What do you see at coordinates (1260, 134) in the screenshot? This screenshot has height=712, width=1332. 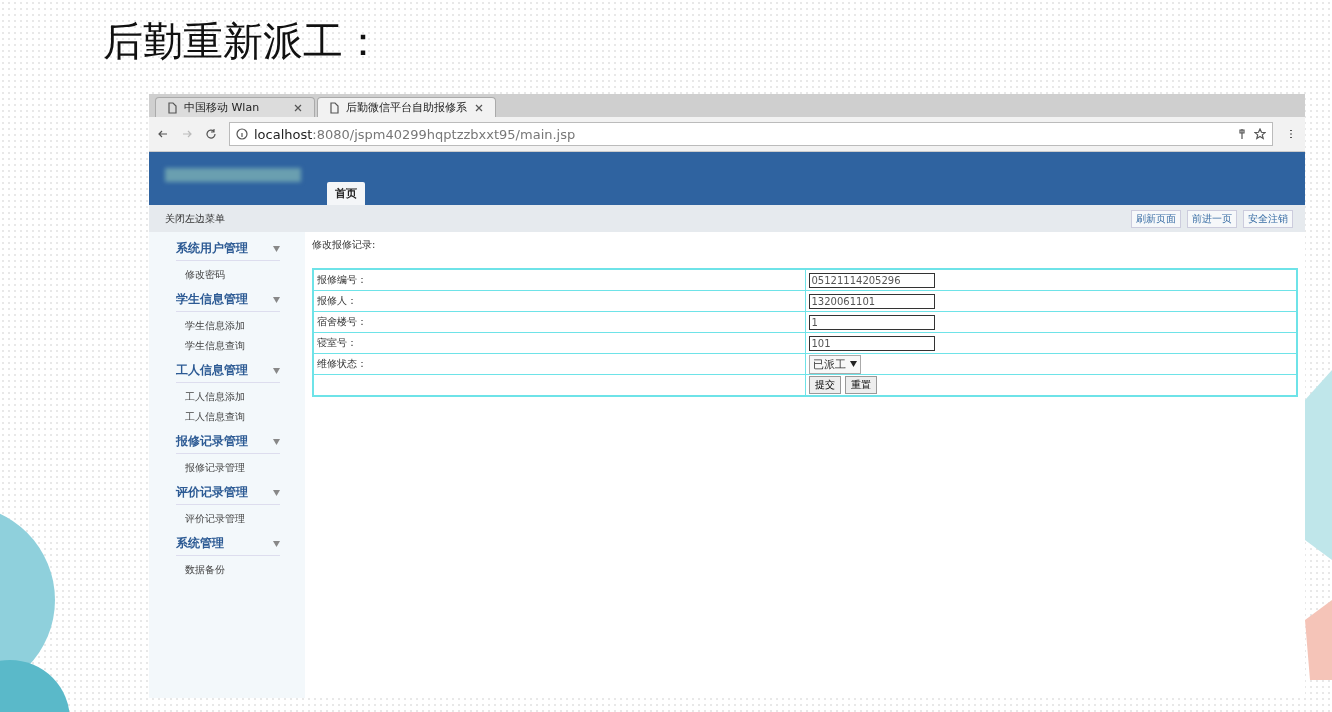 I see `star-icon` at bounding box center [1260, 134].